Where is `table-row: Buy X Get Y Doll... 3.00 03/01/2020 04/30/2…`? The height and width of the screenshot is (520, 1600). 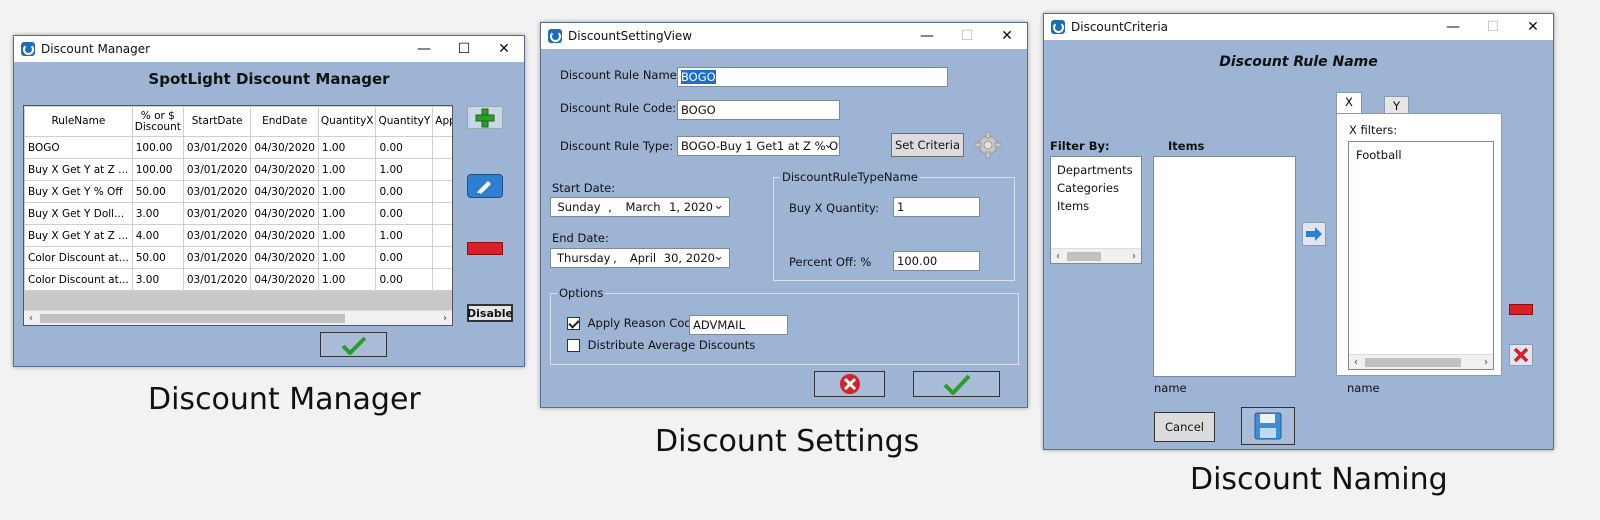 table-row: Buy X Get Y Doll... 3.00 03/01/2020 04/30/2… is located at coordinates (238, 213).